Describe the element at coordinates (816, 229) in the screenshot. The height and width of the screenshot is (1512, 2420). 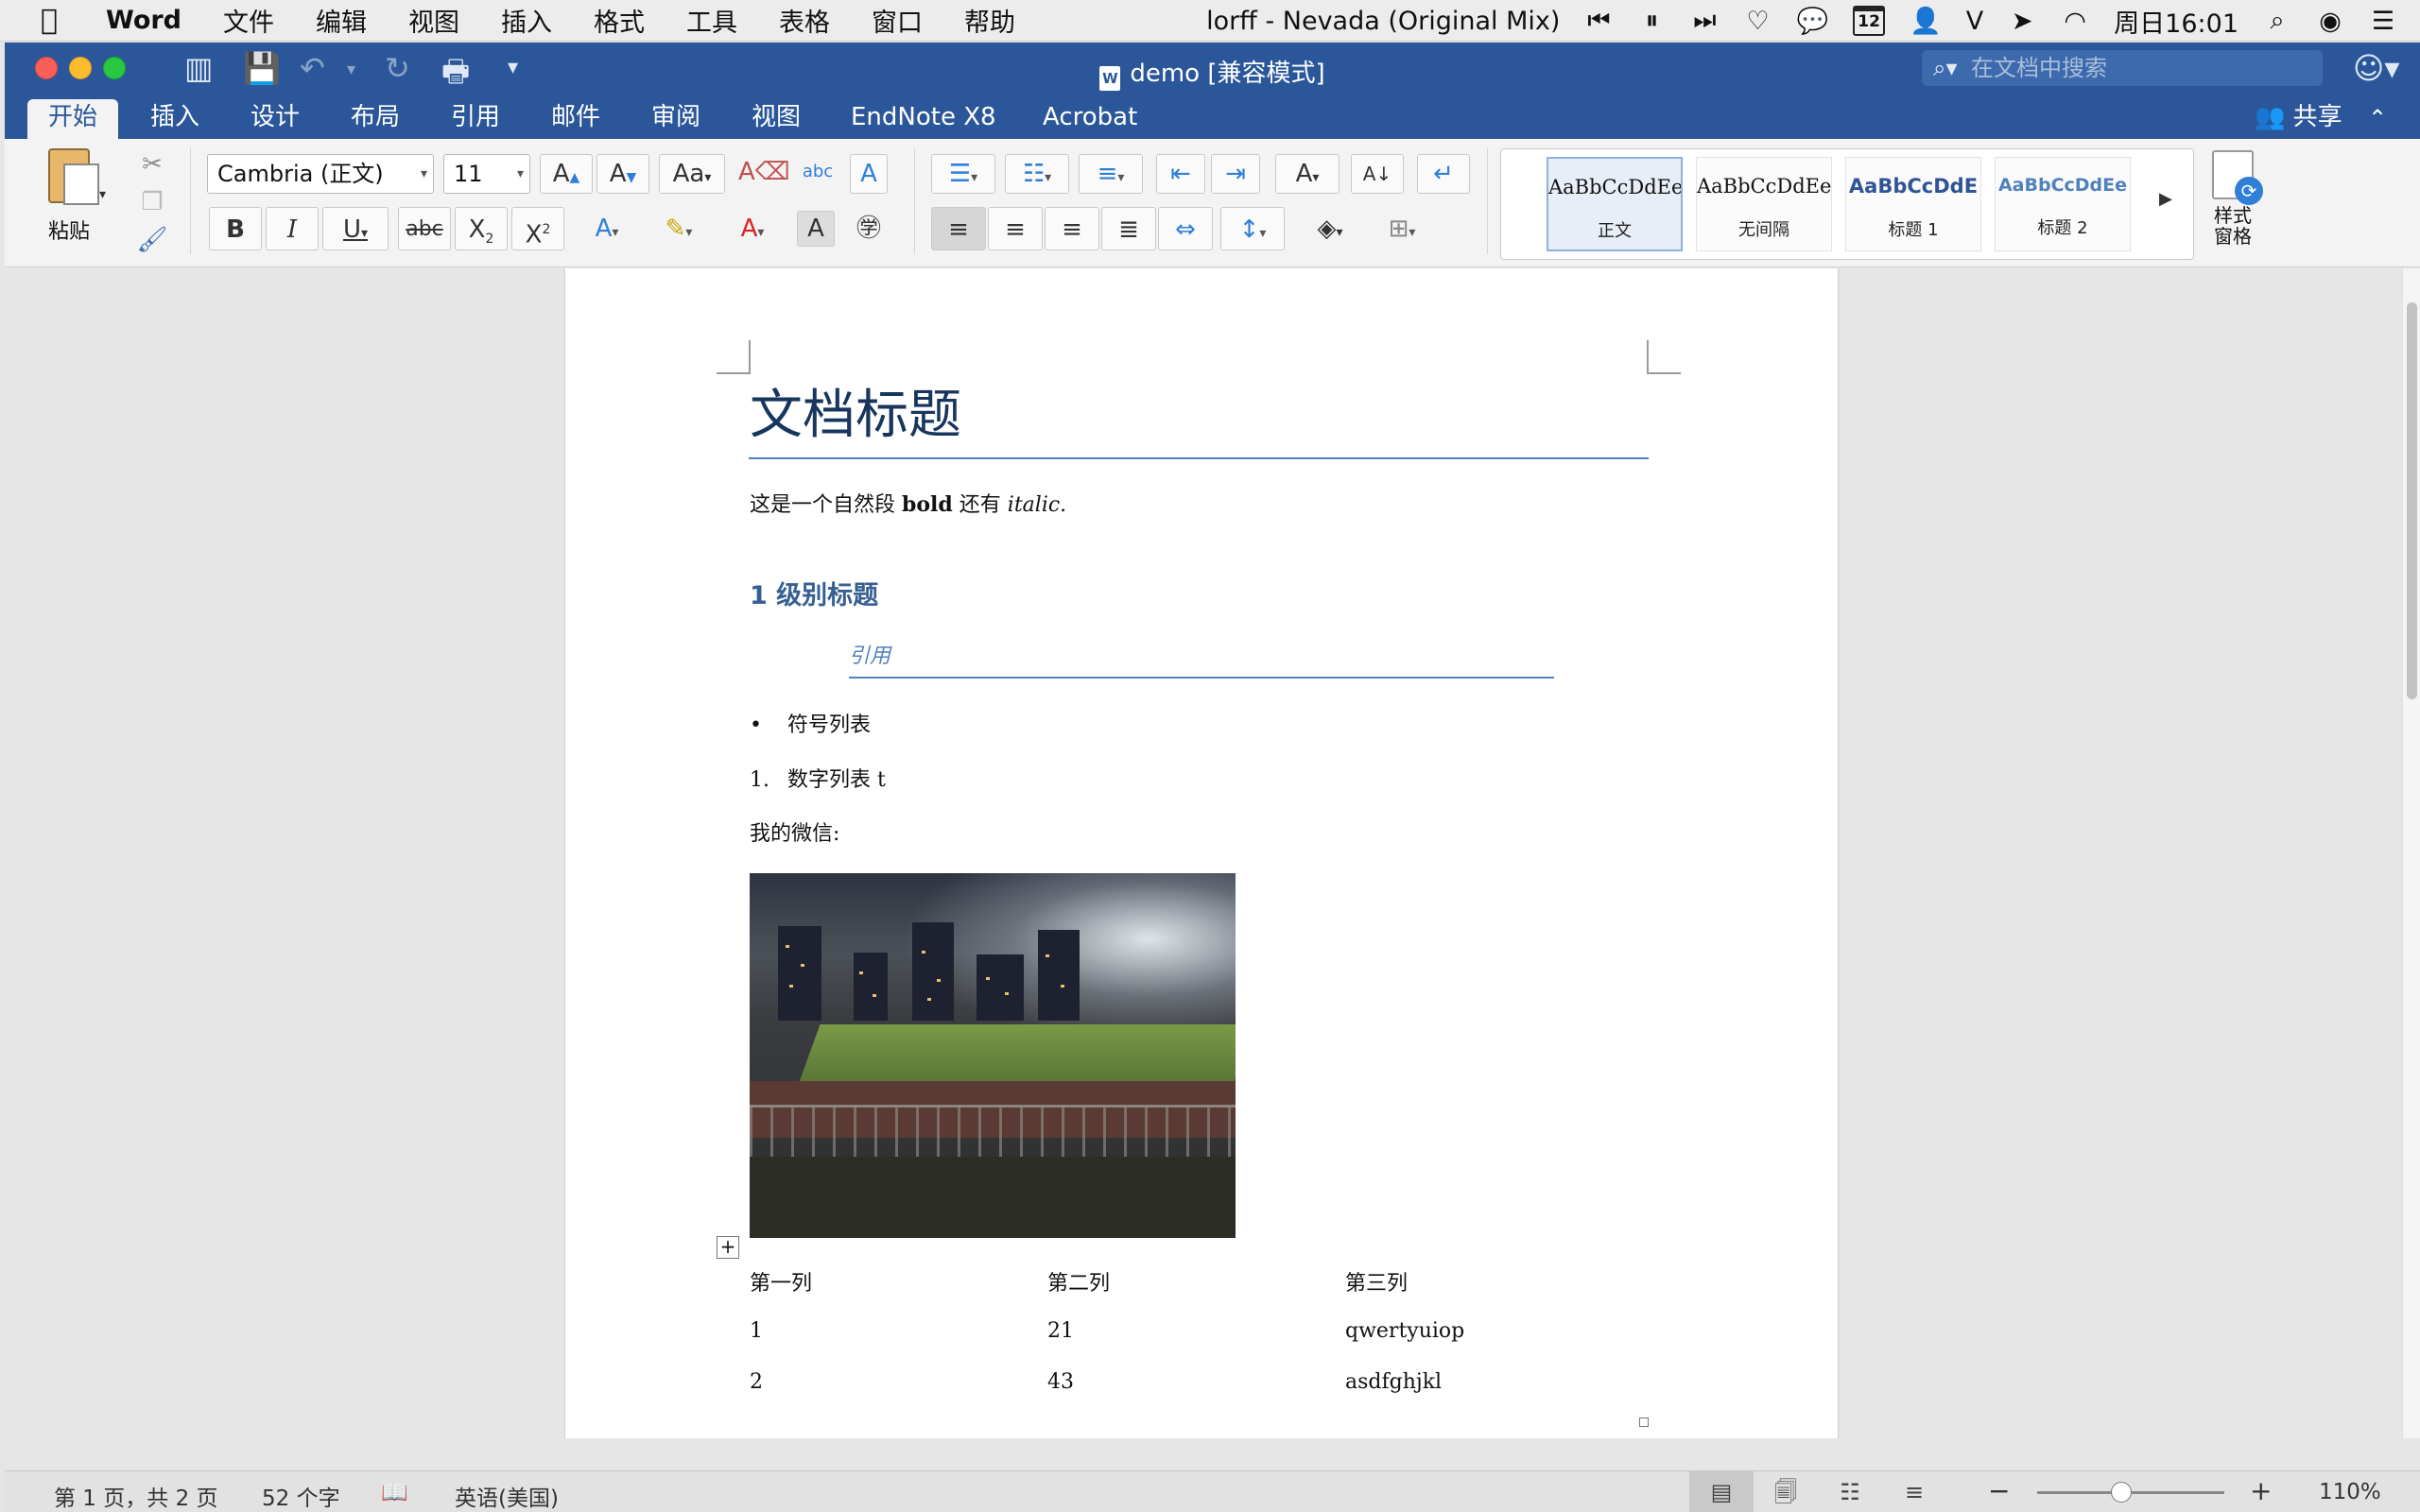
I see `character-shading-icon: A` at that location.